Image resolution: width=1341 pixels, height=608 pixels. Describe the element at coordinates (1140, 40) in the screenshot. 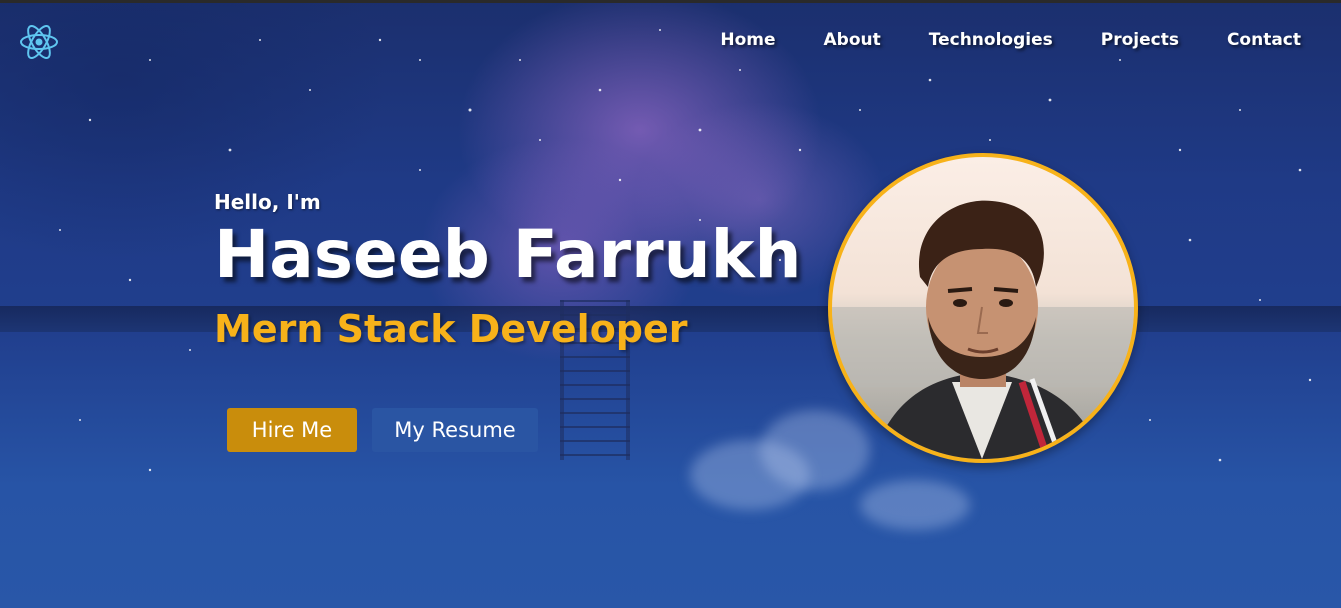

I see `nav-projects: Projects` at that location.